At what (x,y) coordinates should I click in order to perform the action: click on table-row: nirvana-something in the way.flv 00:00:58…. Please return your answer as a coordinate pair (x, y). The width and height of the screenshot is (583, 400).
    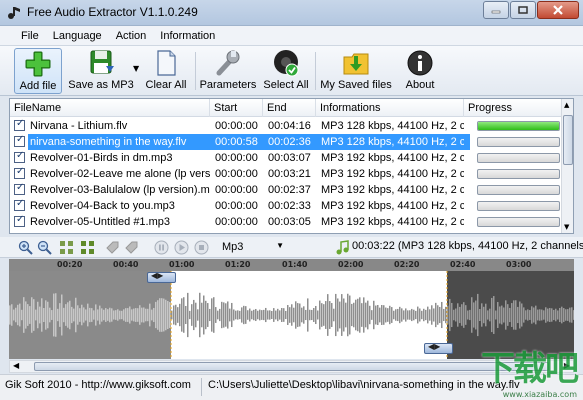
    Looking at the image, I should click on (286, 142).